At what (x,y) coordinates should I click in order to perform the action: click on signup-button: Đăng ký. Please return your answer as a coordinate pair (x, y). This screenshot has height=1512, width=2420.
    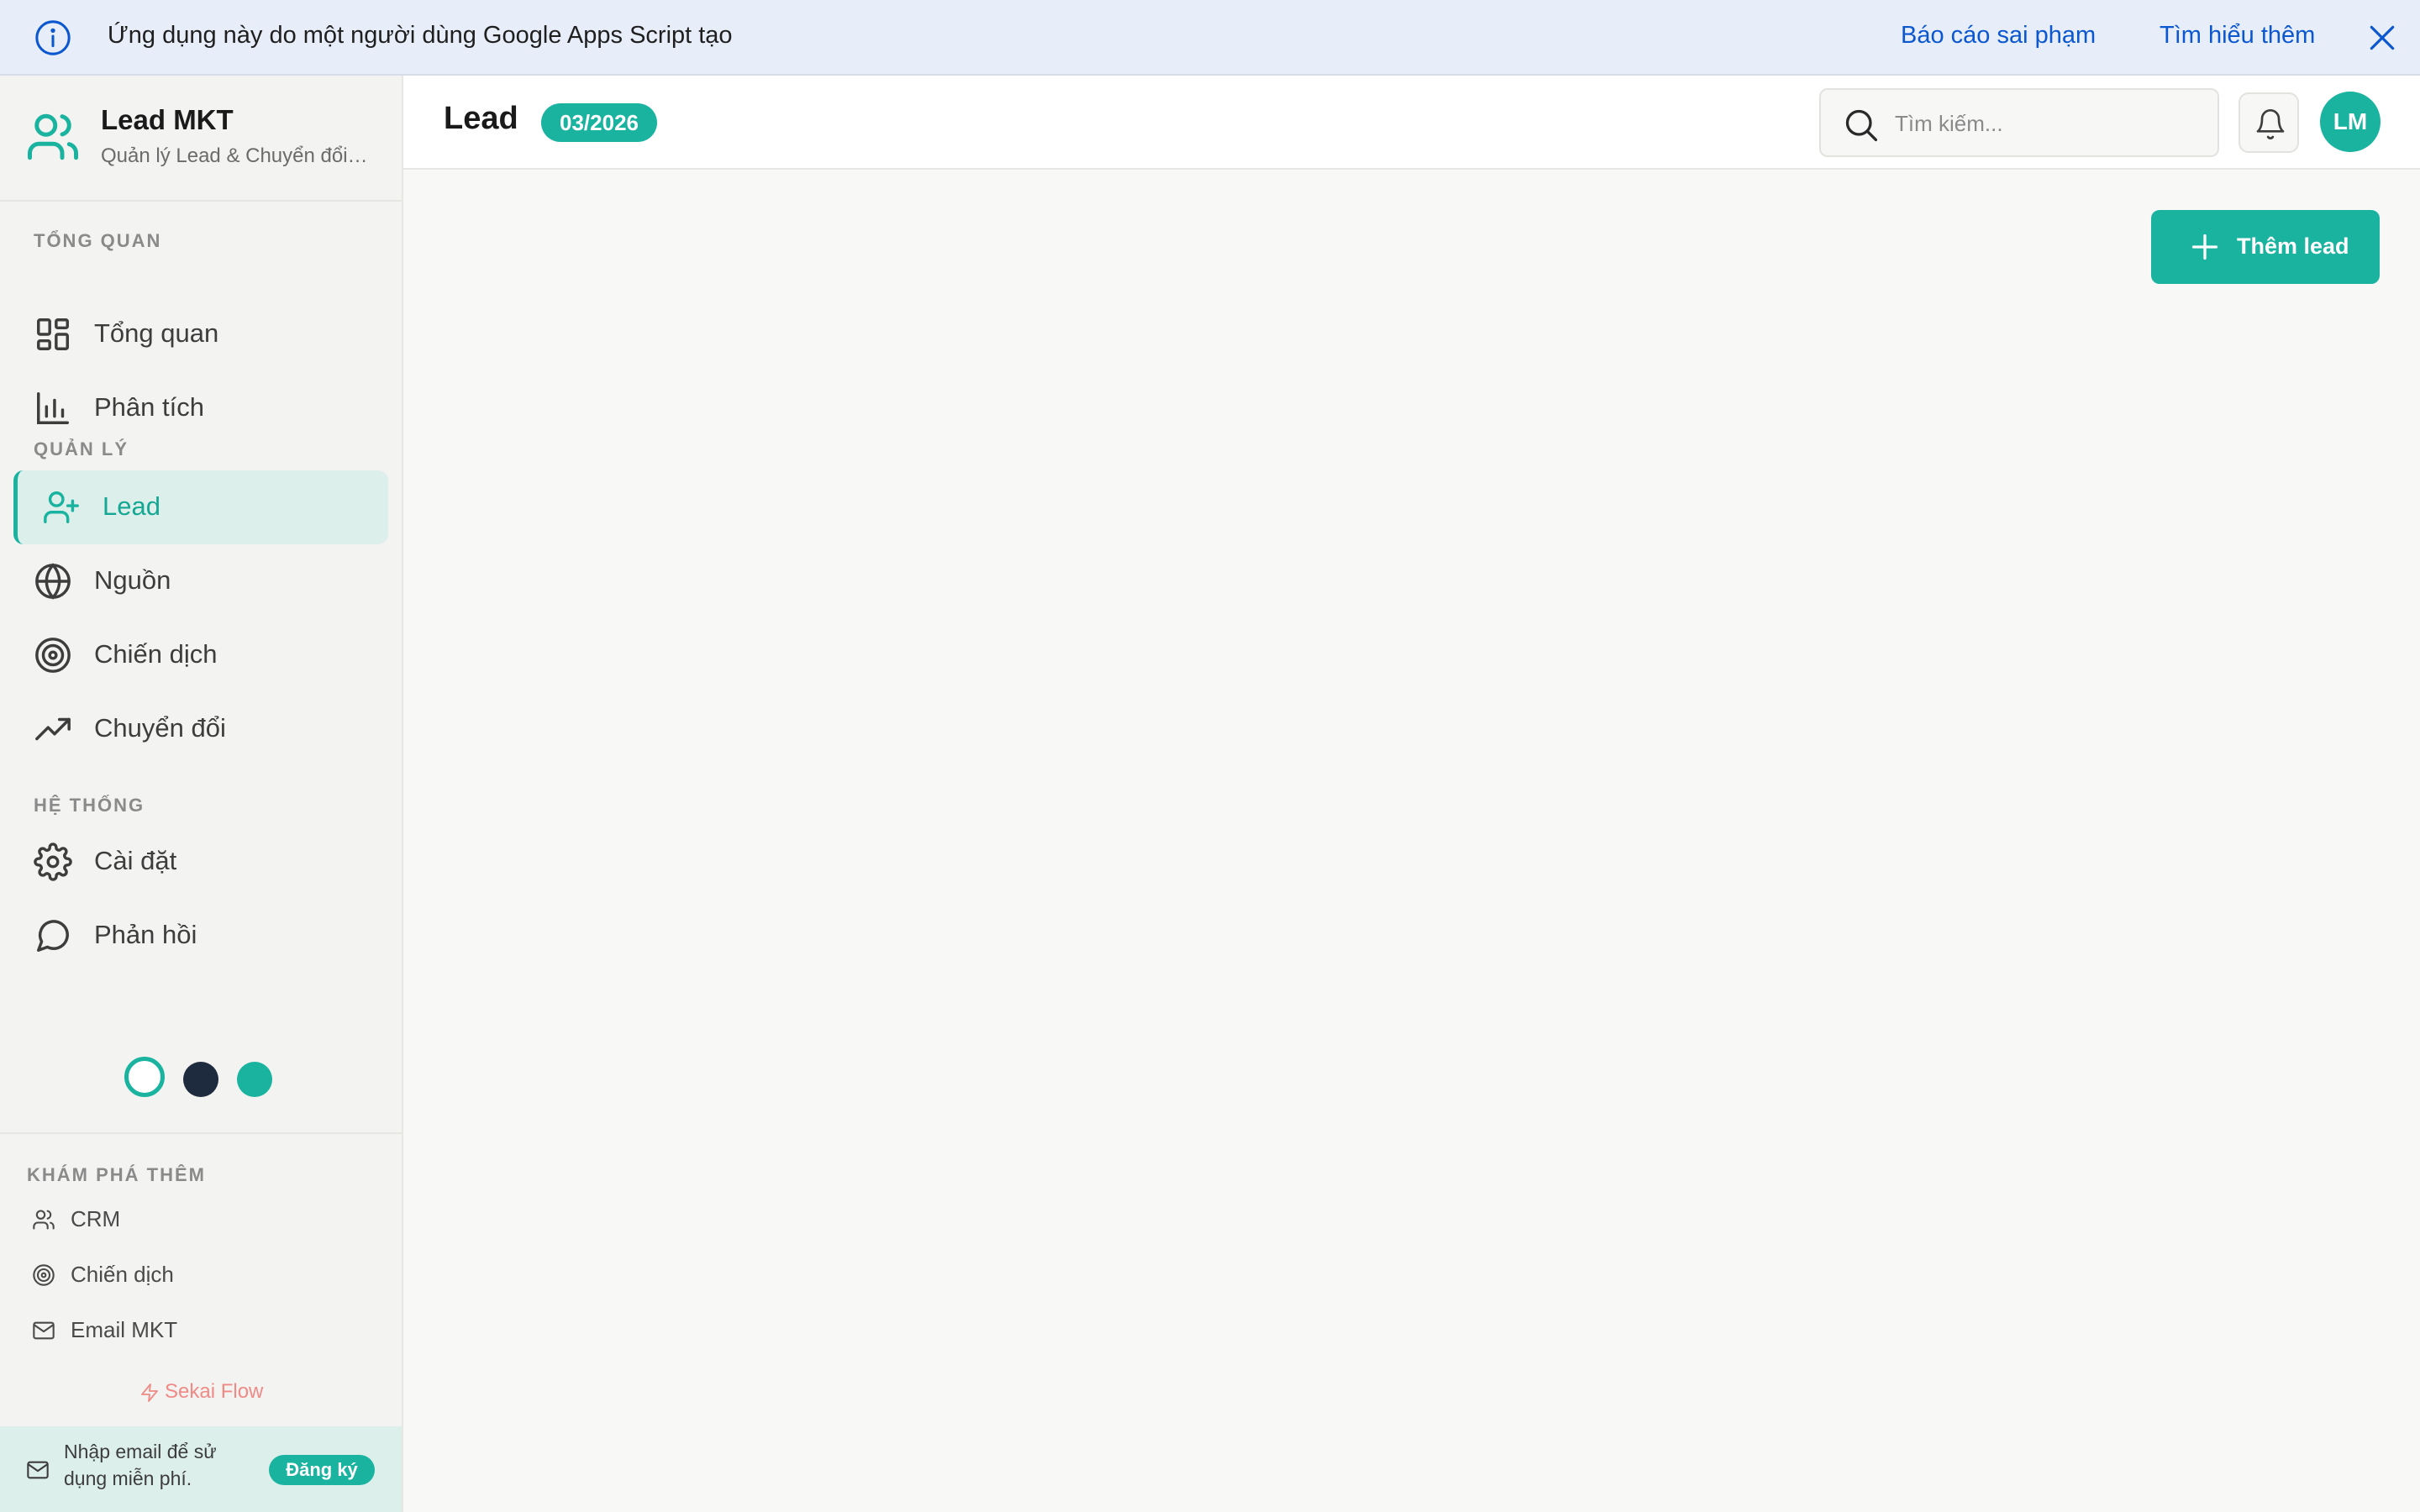
    Looking at the image, I should click on (322, 1470).